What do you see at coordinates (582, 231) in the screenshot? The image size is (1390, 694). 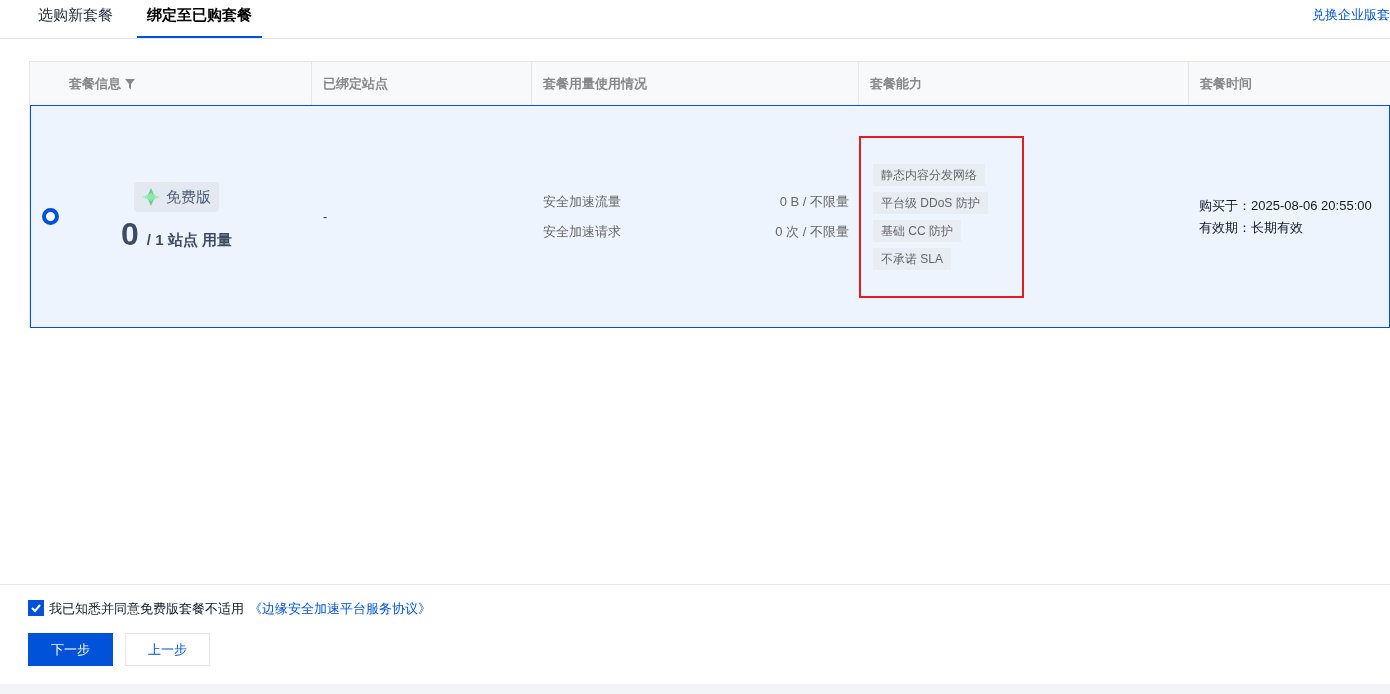 I see `usage-label: 安全加速请求` at bounding box center [582, 231].